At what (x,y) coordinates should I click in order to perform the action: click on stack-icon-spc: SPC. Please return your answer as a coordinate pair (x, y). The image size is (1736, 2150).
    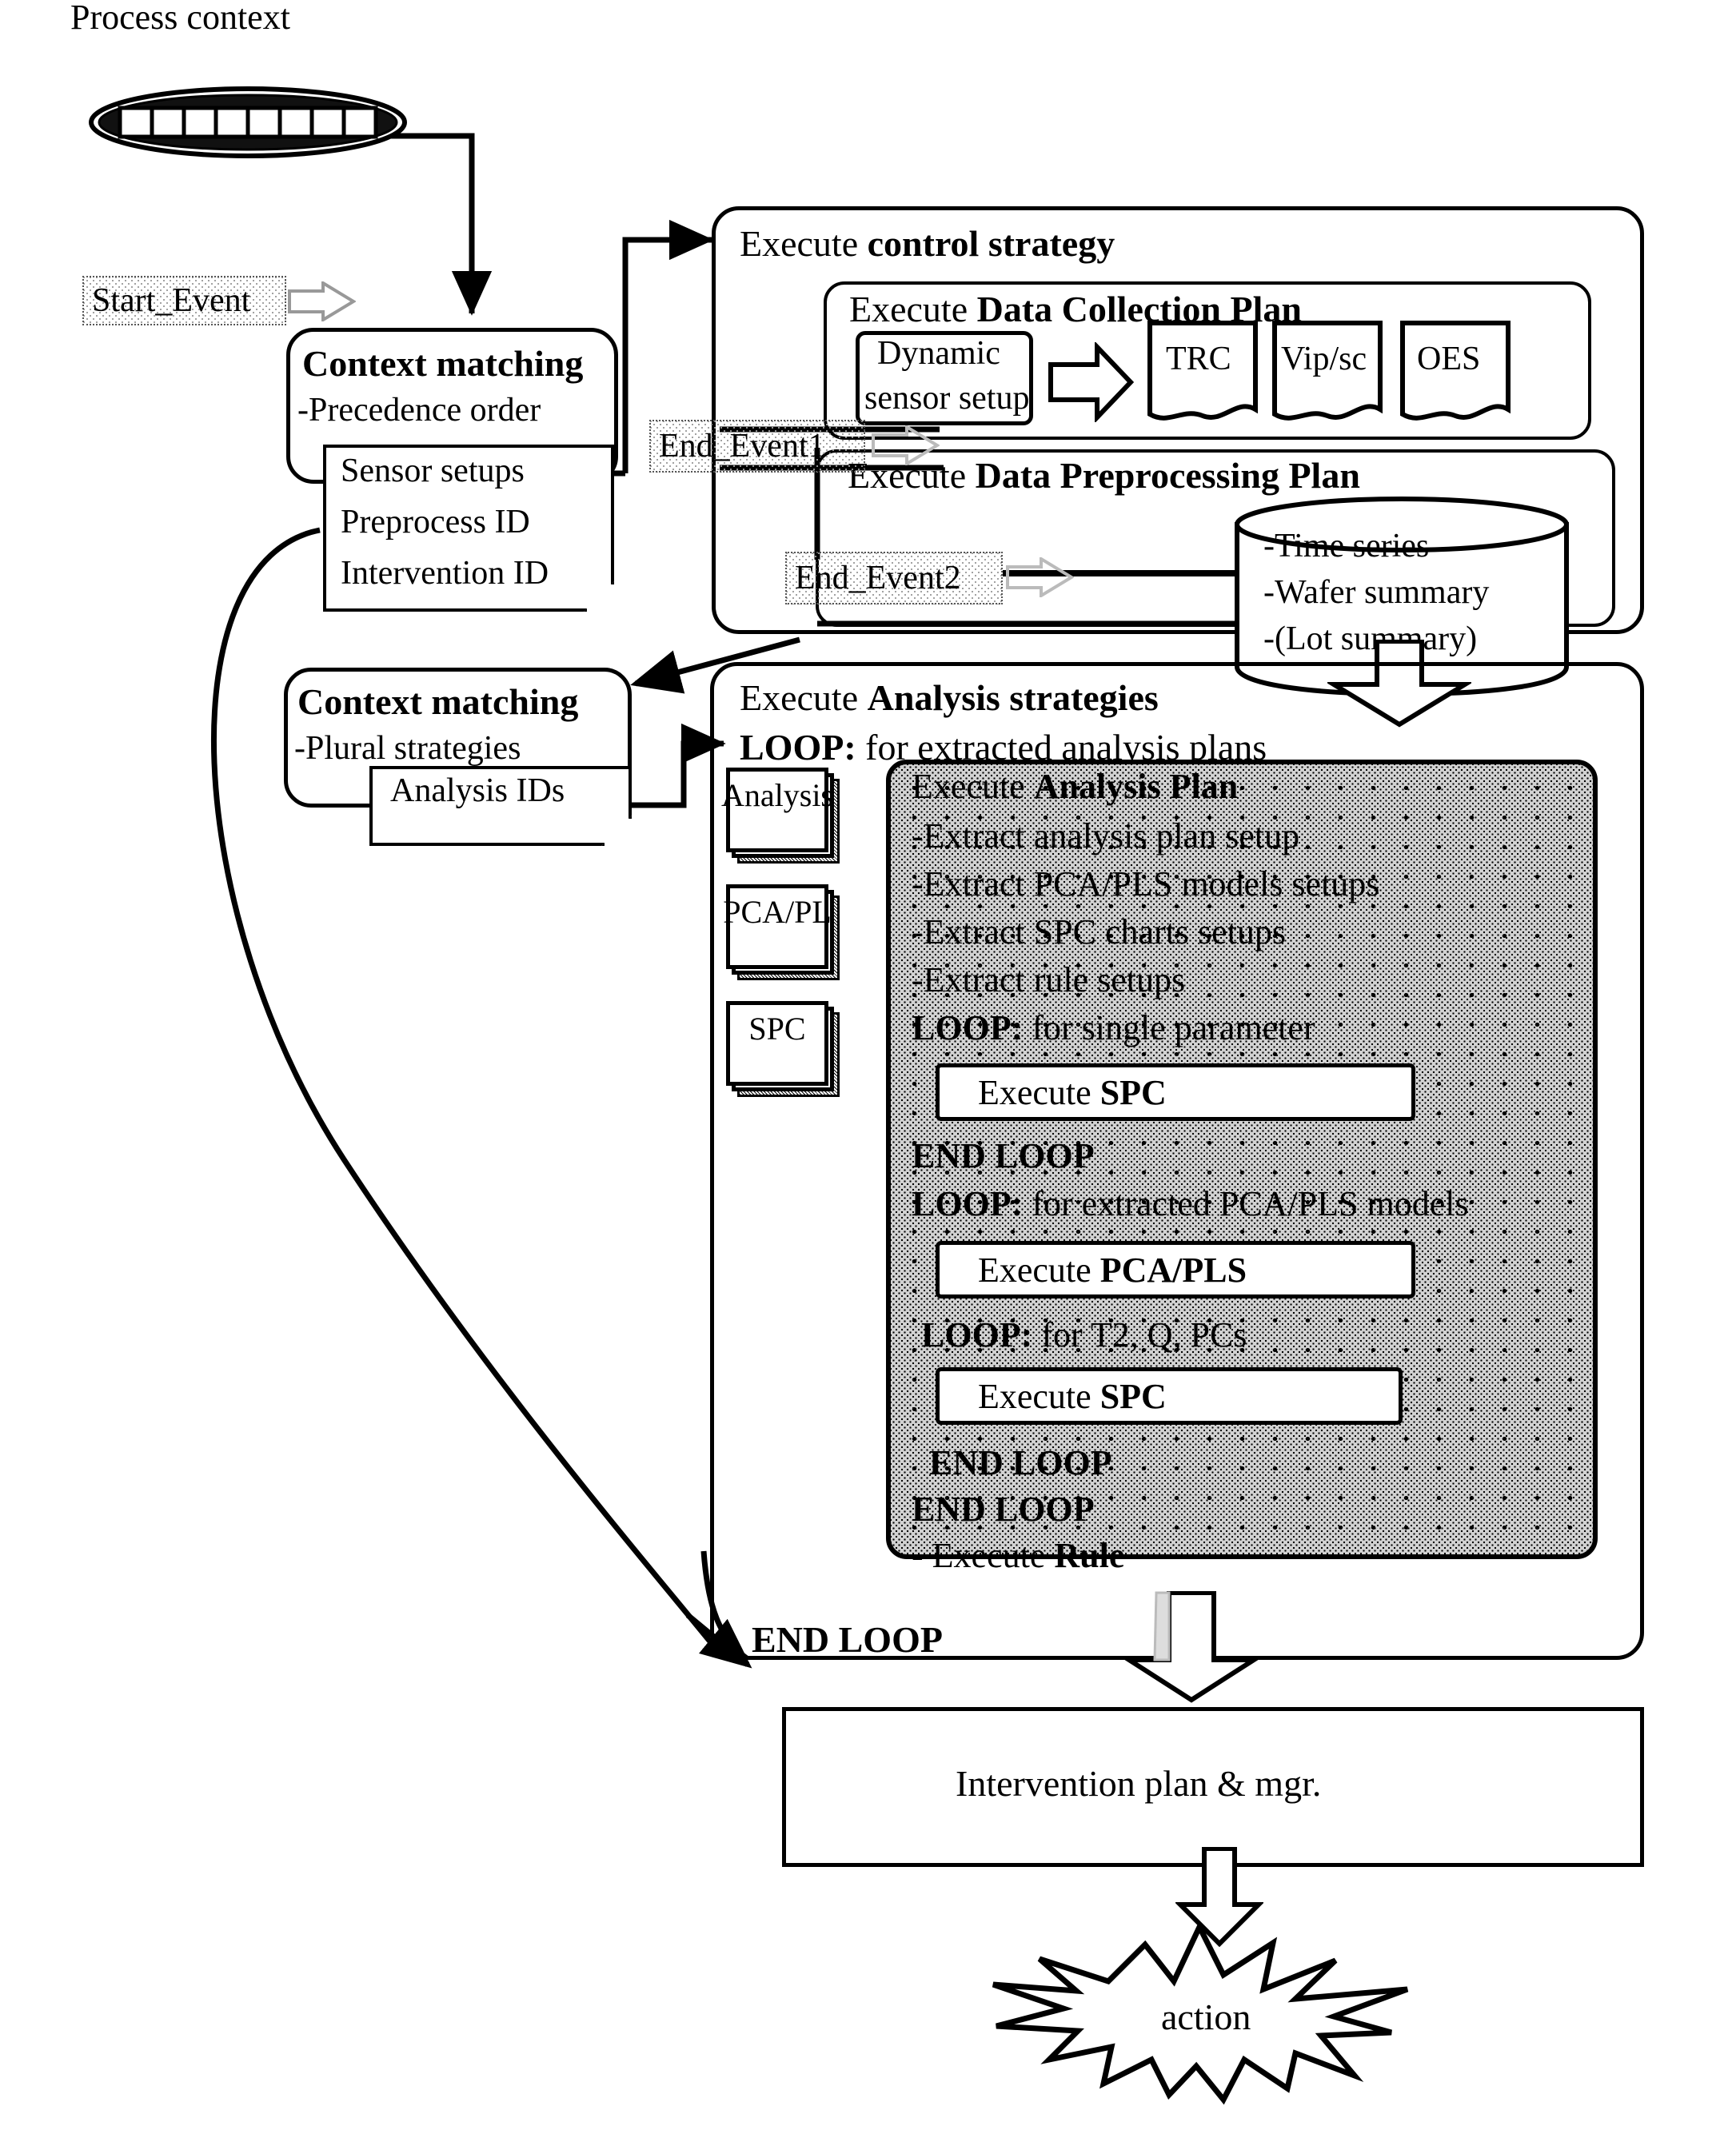
    Looking at the image, I should click on (783, 1049).